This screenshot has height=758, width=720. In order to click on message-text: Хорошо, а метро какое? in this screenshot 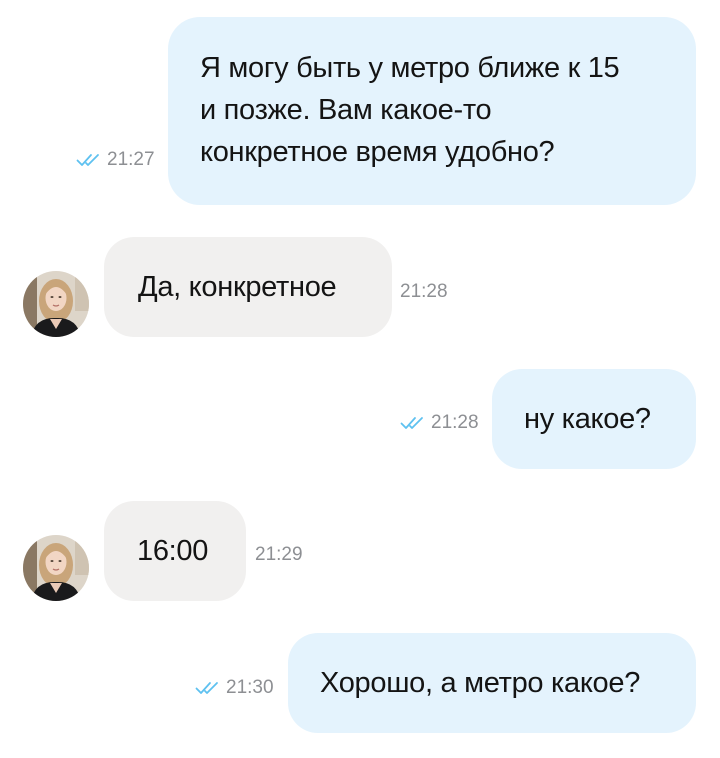, I will do `click(480, 683)`.